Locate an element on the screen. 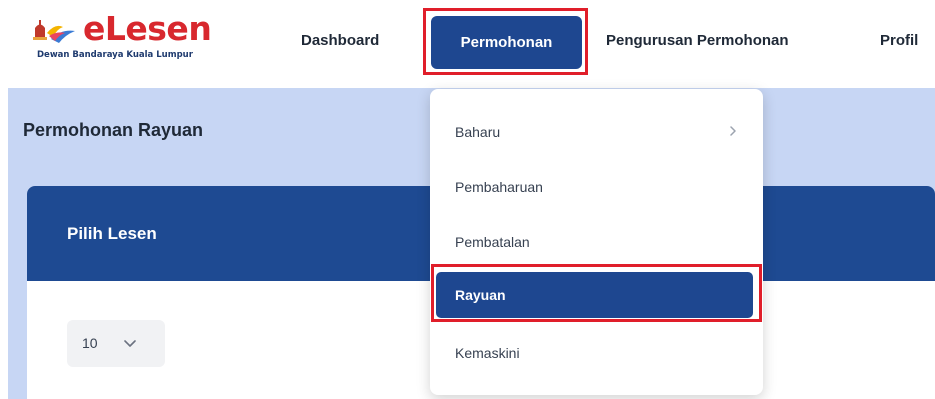 The height and width of the screenshot is (399, 935). page-size-select: 10 is located at coordinates (116, 343).